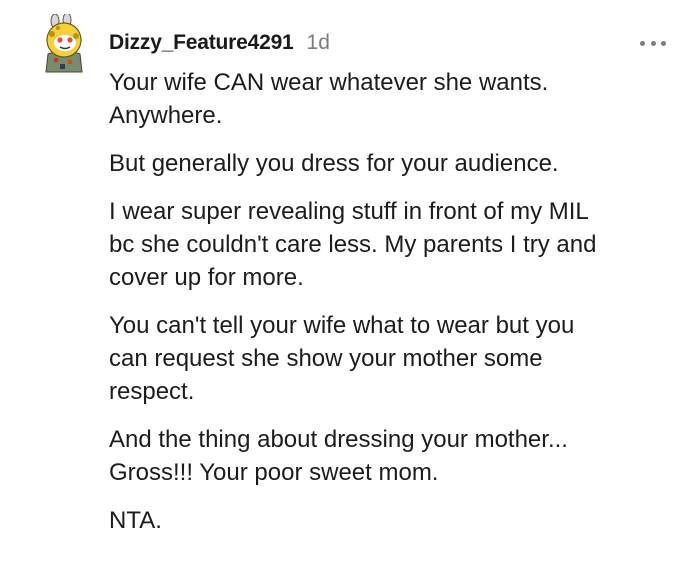 This screenshot has height=571, width=700. I want to click on user-avatar, so click(64, 43).